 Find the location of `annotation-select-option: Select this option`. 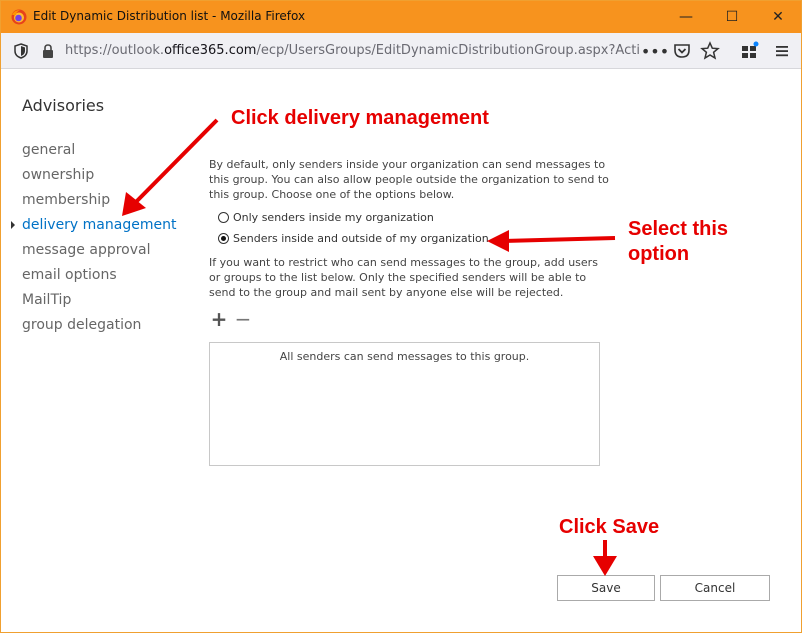

annotation-select-option: Select this option is located at coordinates (678, 241).